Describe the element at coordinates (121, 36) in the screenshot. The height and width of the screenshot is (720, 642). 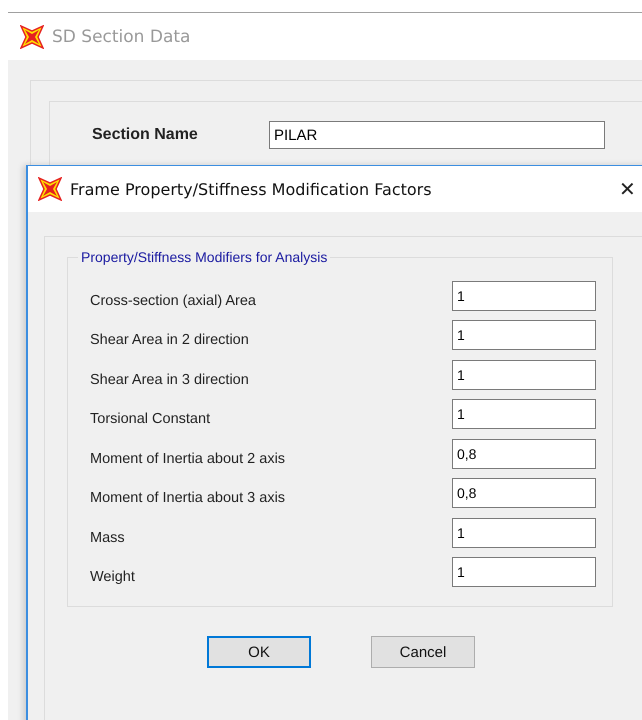
I see `window-title: SD Section Data` at that location.